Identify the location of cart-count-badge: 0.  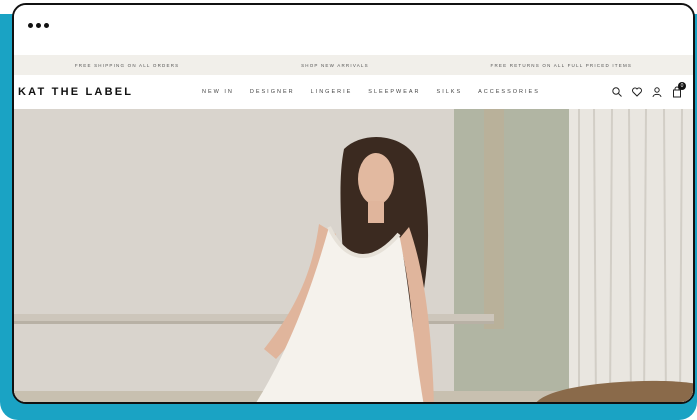
(682, 86).